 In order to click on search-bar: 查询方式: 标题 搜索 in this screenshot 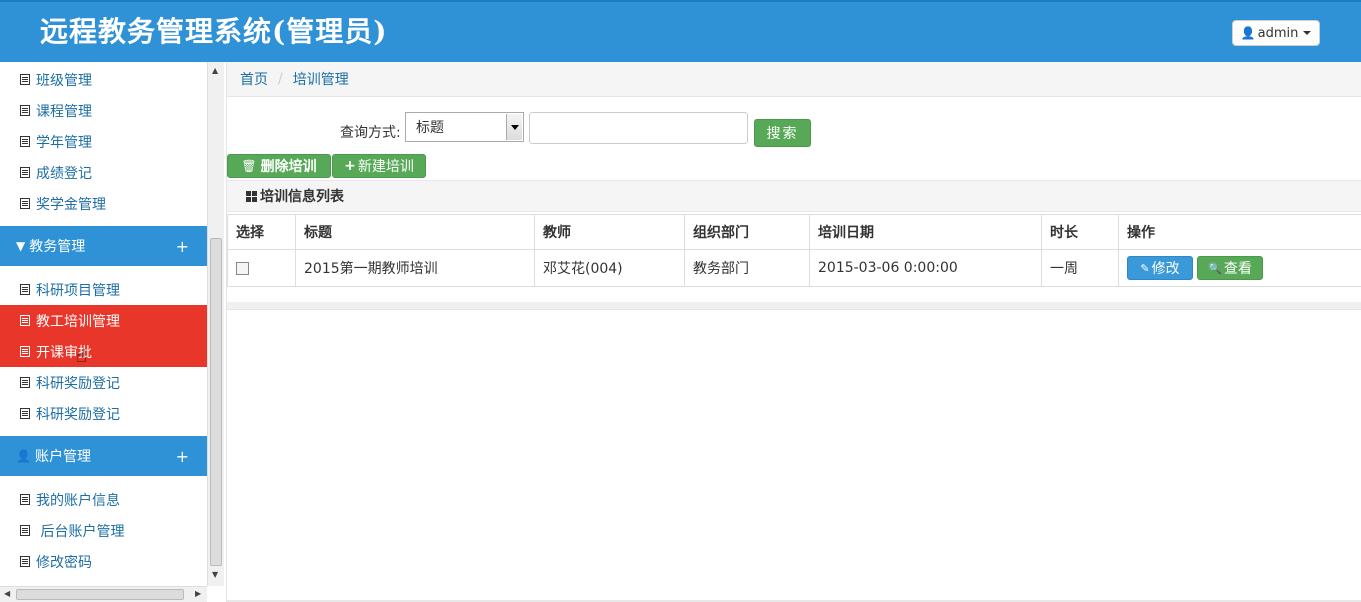, I will do `click(794, 130)`.